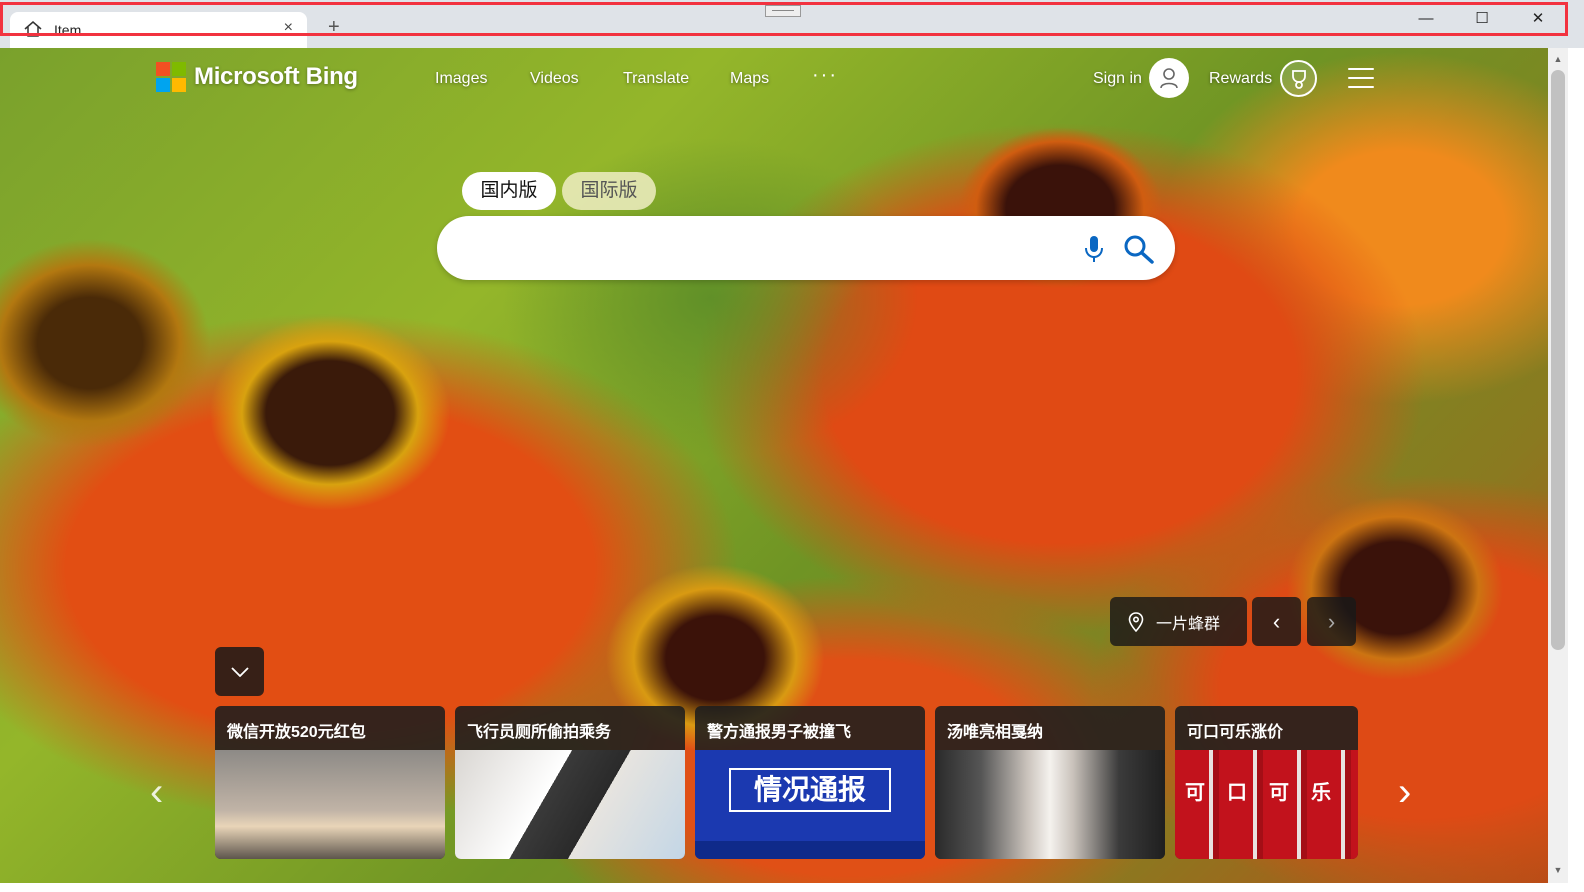  I want to click on next-image-button: ›, so click(1331, 621).